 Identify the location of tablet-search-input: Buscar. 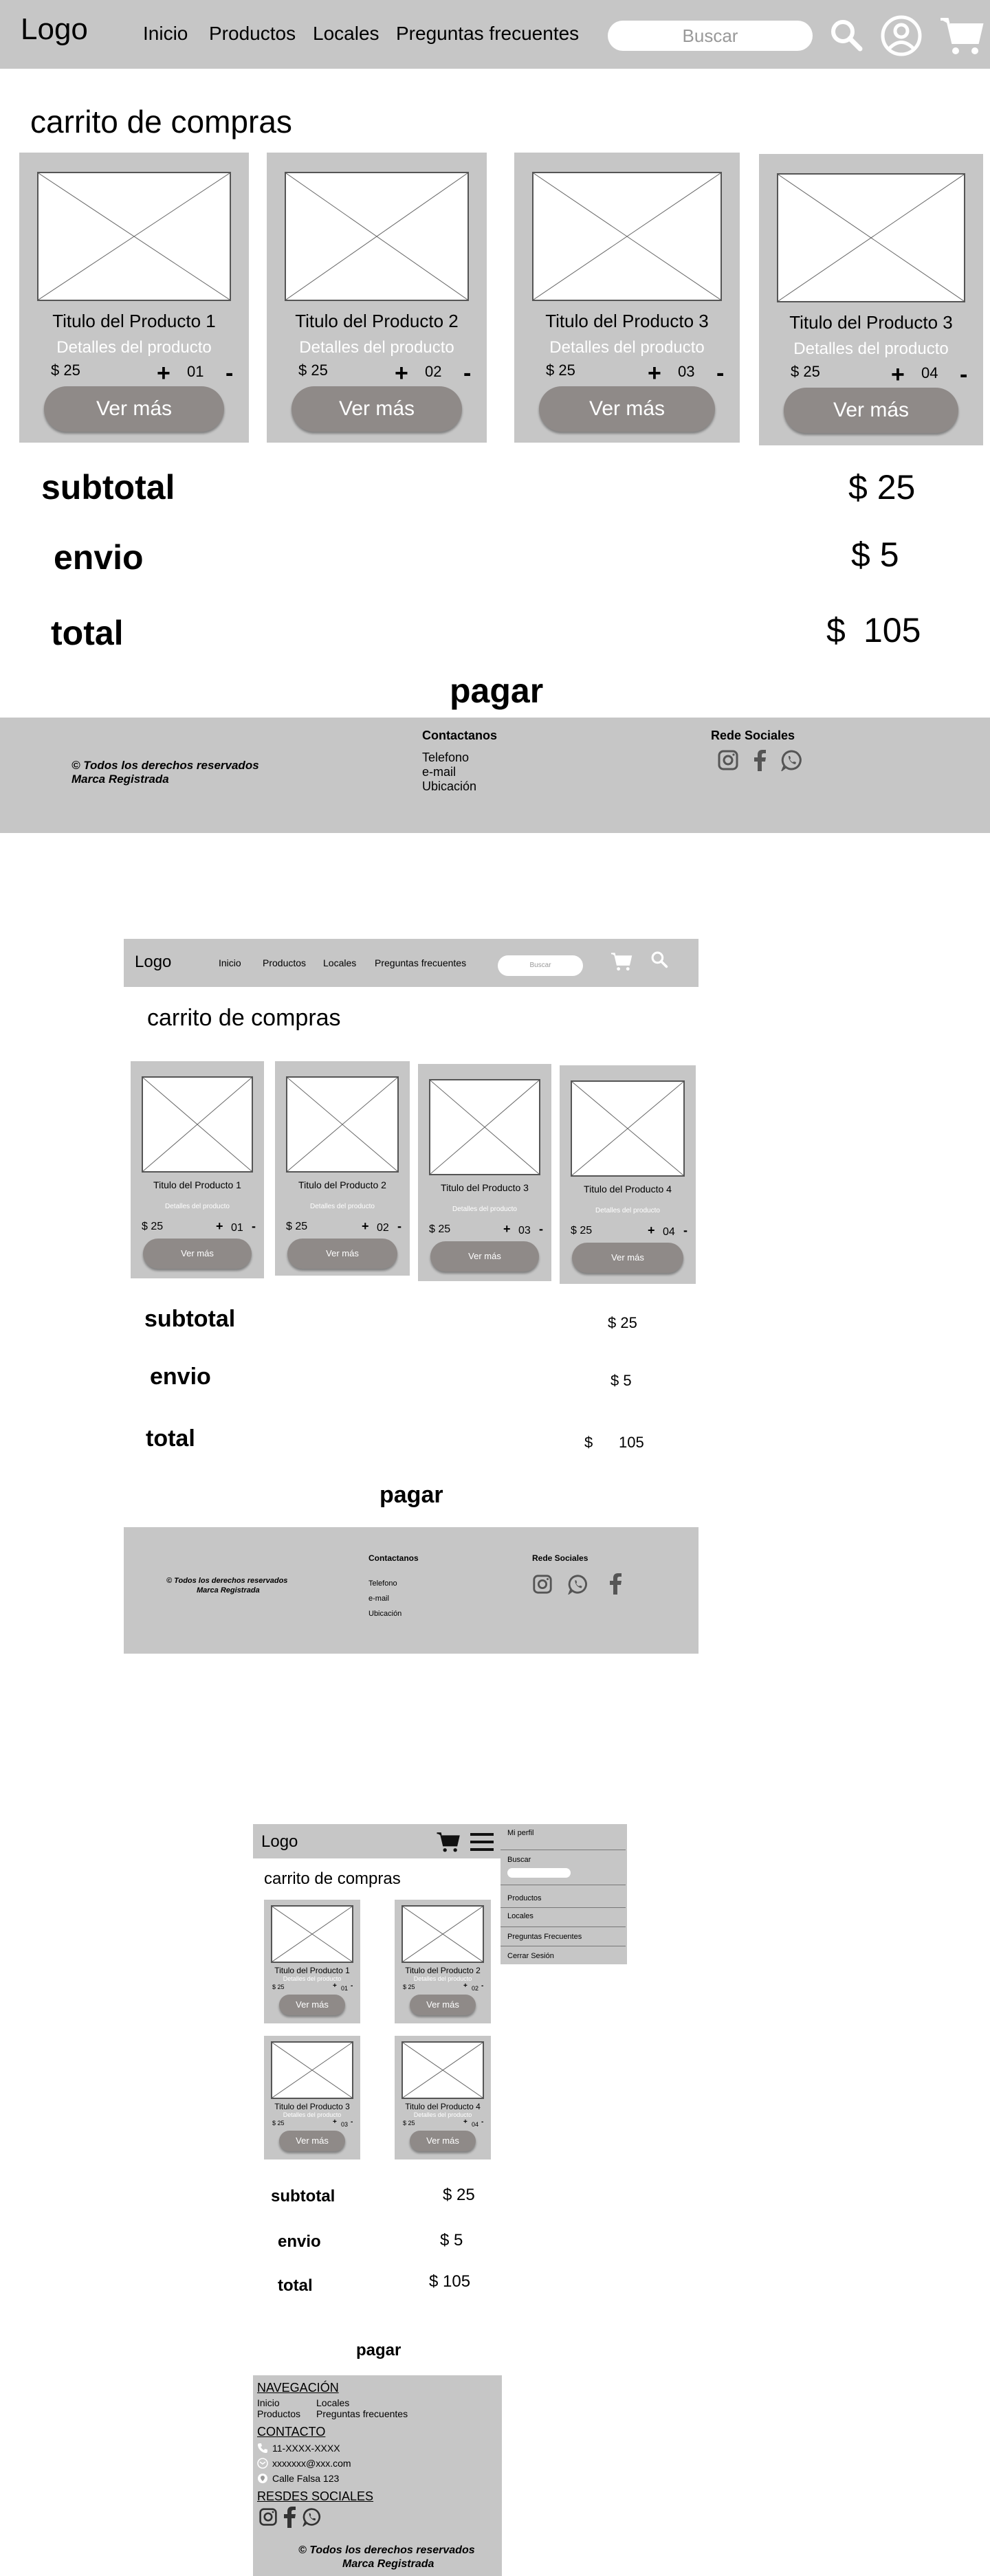
(540, 965).